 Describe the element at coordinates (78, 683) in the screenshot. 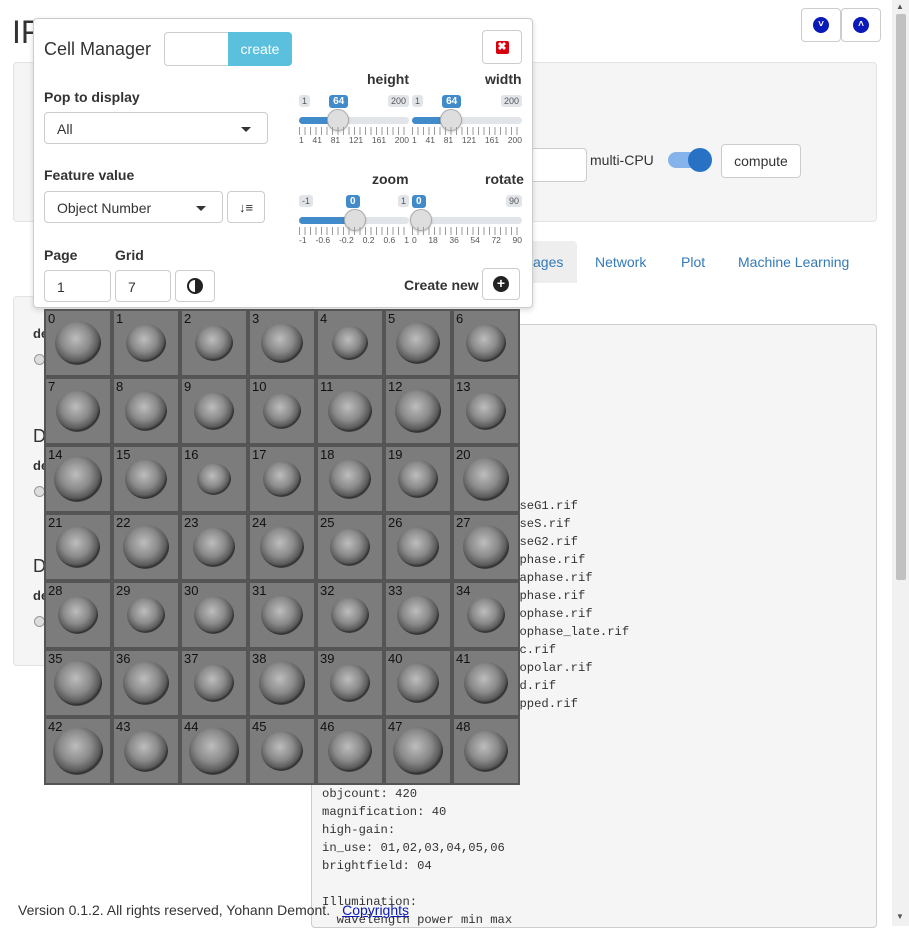

I see `cell-thumbnail: 35` at that location.